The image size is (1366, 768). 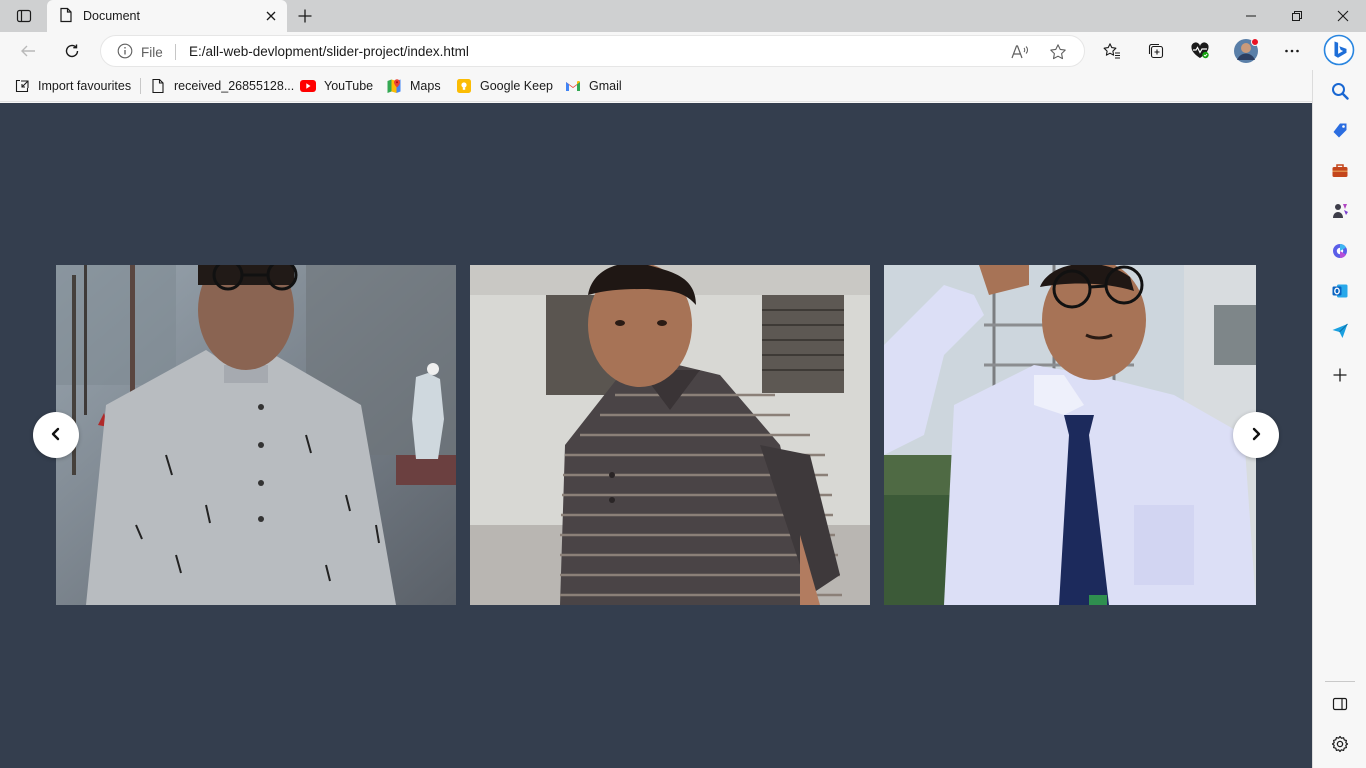 What do you see at coordinates (683, 16) in the screenshot?
I see `tab-strip: Document` at bounding box center [683, 16].